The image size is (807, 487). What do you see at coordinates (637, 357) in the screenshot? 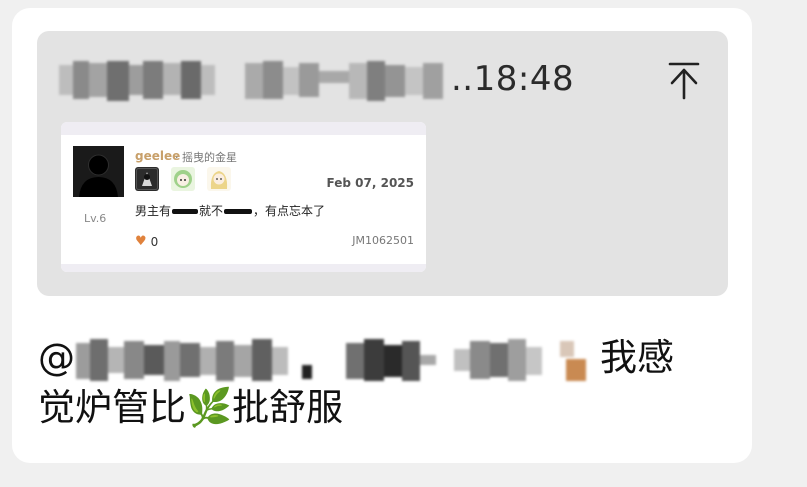
I see `message-line1-tail: 我感` at bounding box center [637, 357].